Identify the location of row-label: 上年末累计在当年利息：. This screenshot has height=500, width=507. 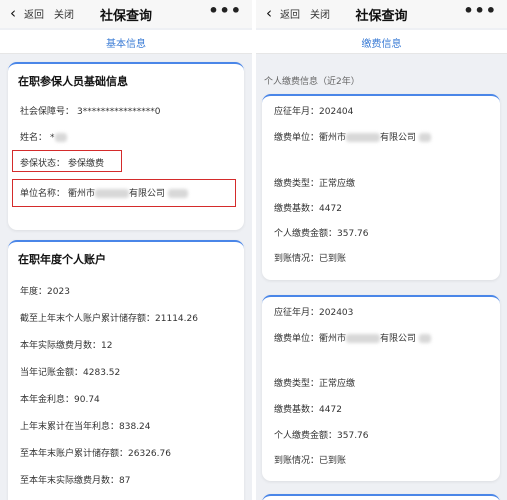
(70, 427).